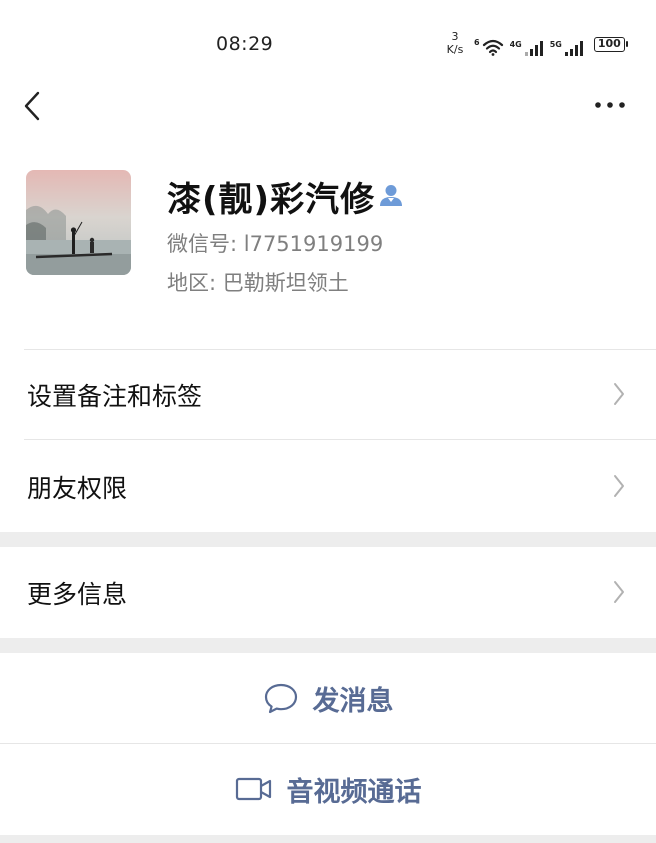 The height and width of the screenshot is (843, 656). I want to click on chevron-left-icon, so click(32, 106).